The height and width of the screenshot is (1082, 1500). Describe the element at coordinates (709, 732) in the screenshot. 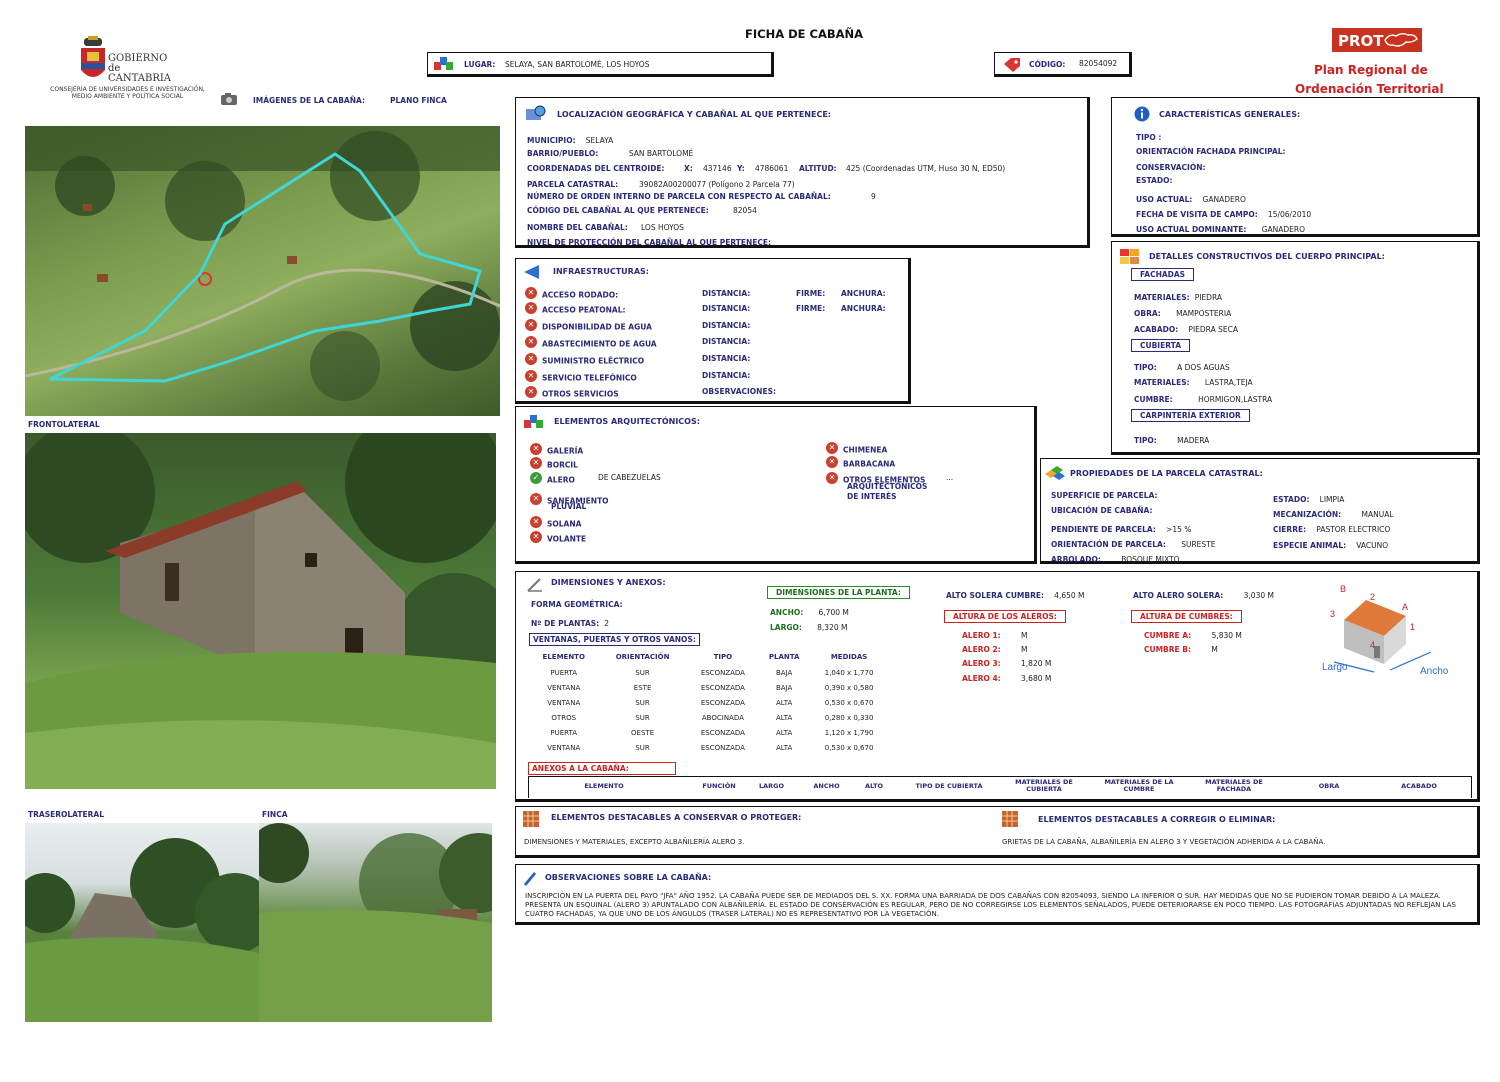

I see `vanos-row: PUERTA OESTE ESCONZADA ALTA 1,120 x 1,790` at that location.